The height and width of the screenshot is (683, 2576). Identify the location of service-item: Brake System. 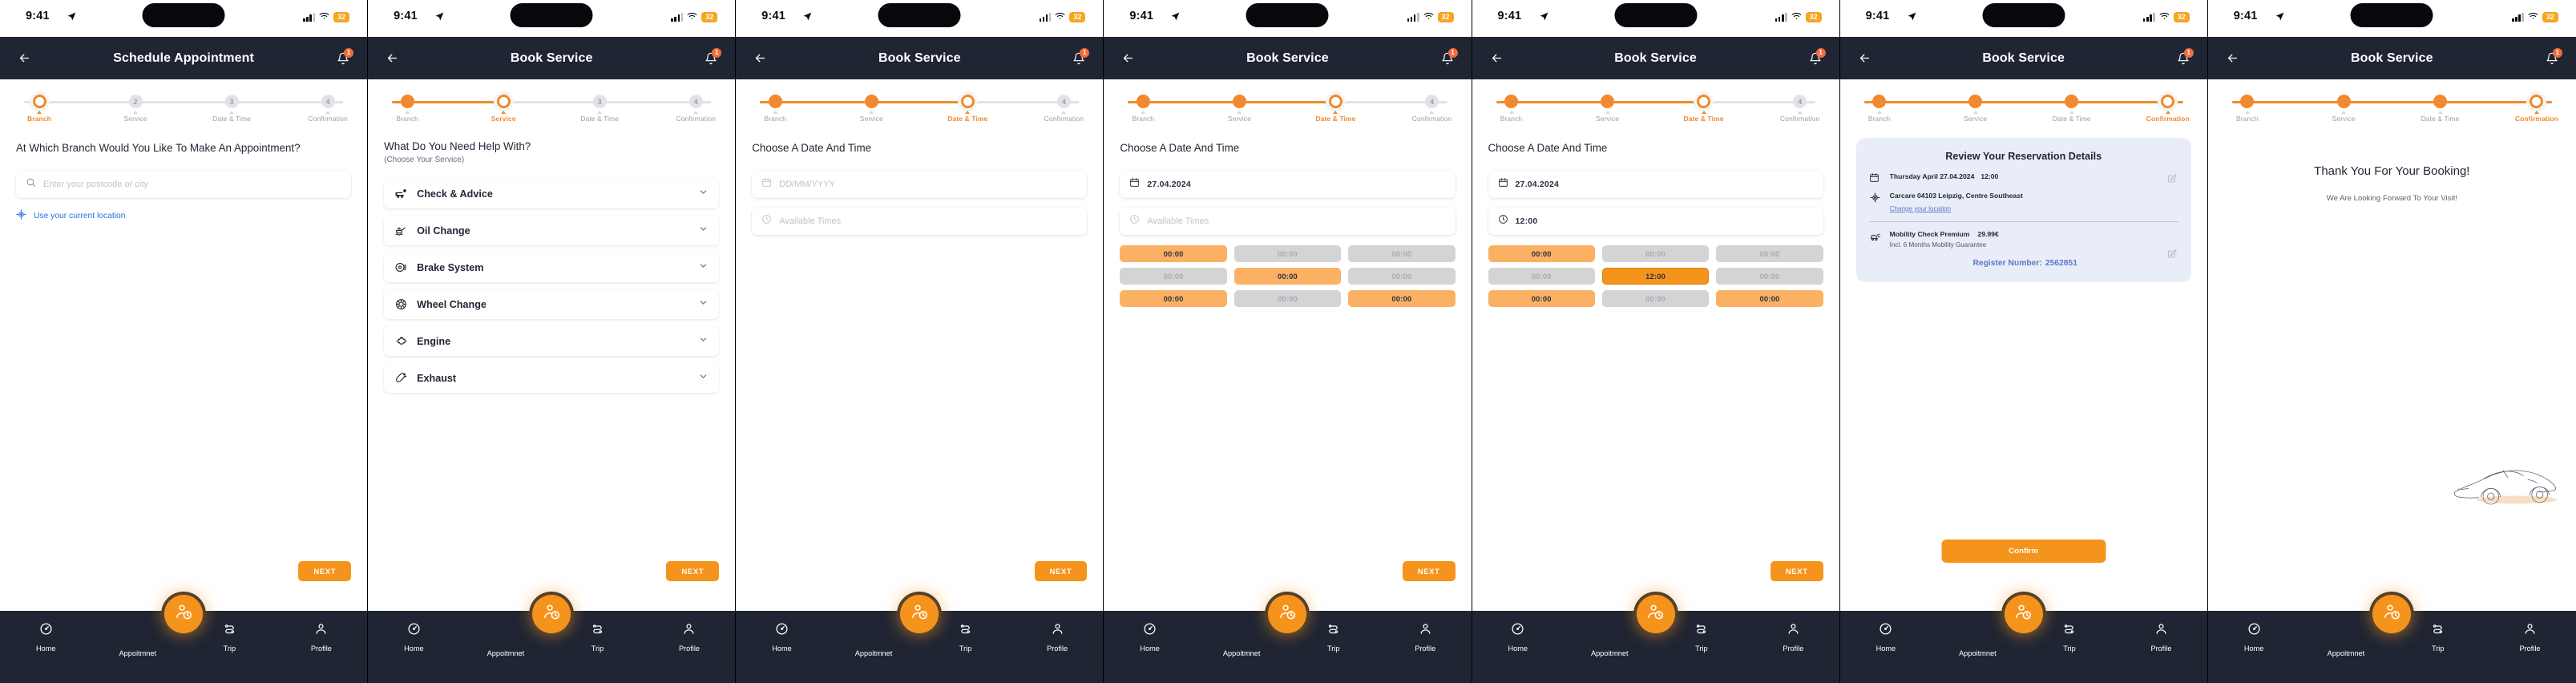
(552, 268).